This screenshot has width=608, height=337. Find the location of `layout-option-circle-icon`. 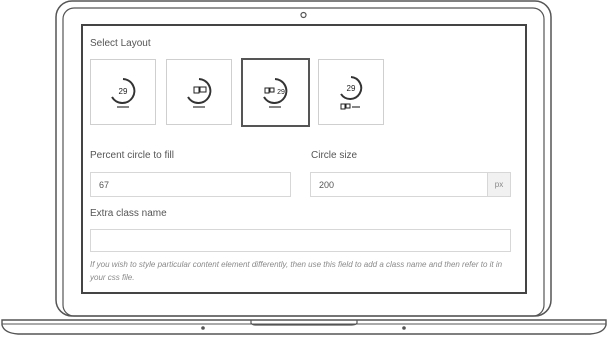

layout-option-circle-icon is located at coordinates (199, 92).